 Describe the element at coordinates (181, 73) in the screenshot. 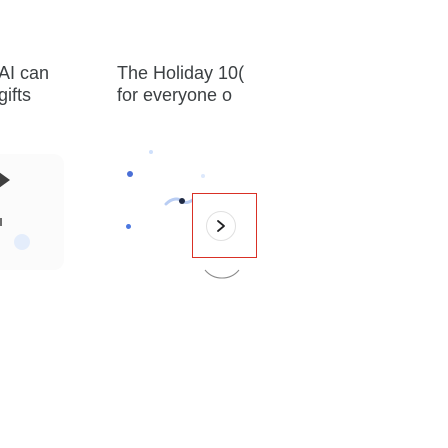

I see `card-title-line-1: The Holiday 10(` at that location.